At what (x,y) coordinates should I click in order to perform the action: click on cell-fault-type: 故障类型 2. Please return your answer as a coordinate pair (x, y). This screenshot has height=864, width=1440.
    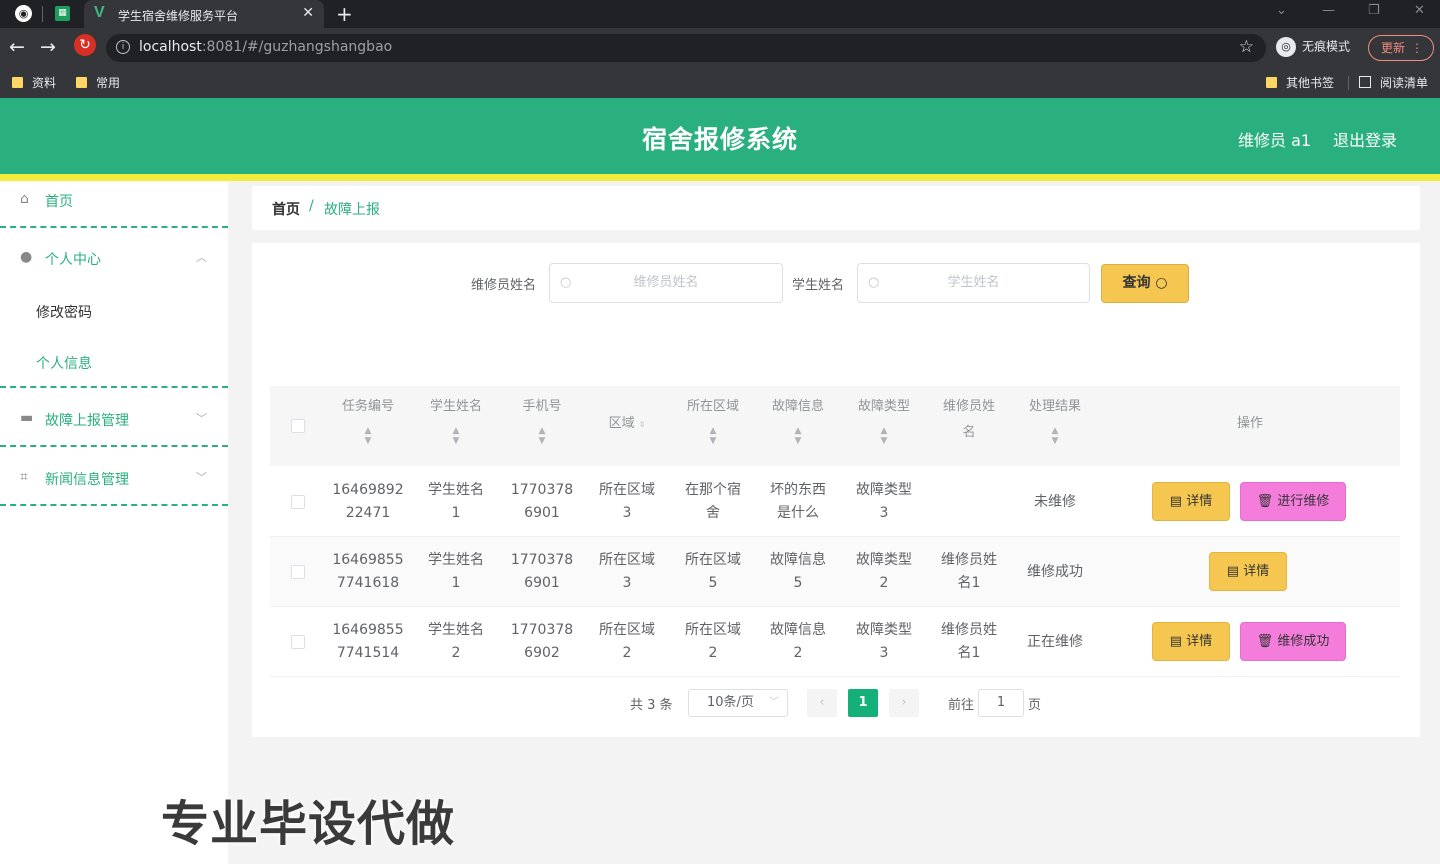
    Looking at the image, I should click on (884, 571).